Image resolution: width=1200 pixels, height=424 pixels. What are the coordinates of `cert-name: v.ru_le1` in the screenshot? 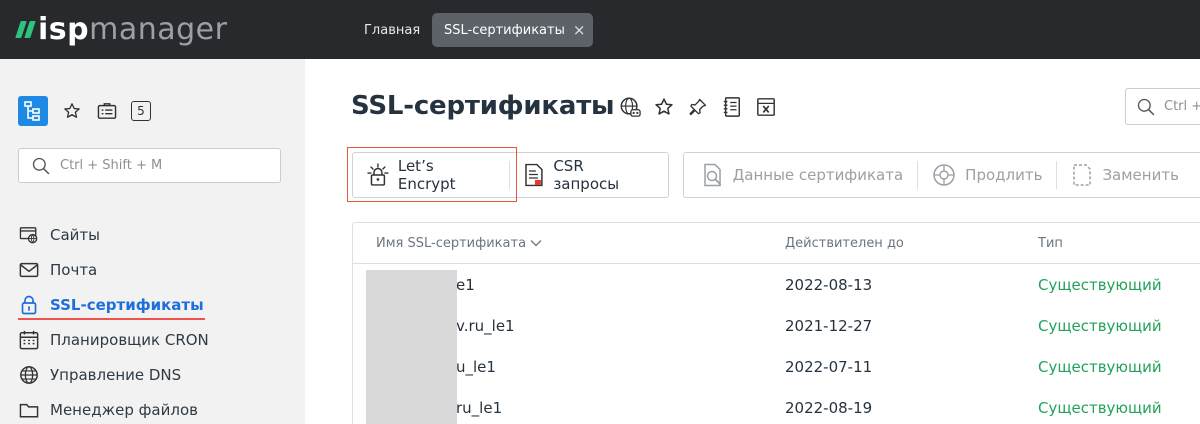 It's located at (485, 325).